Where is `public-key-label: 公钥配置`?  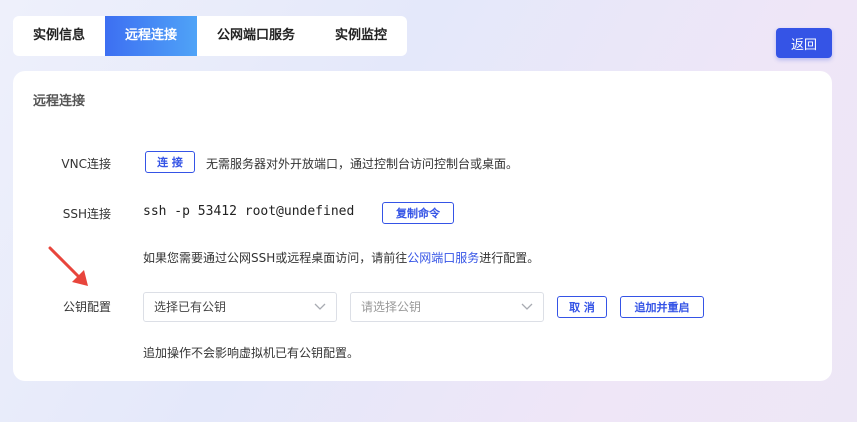
public-key-label: 公钥配置 is located at coordinates (86, 307).